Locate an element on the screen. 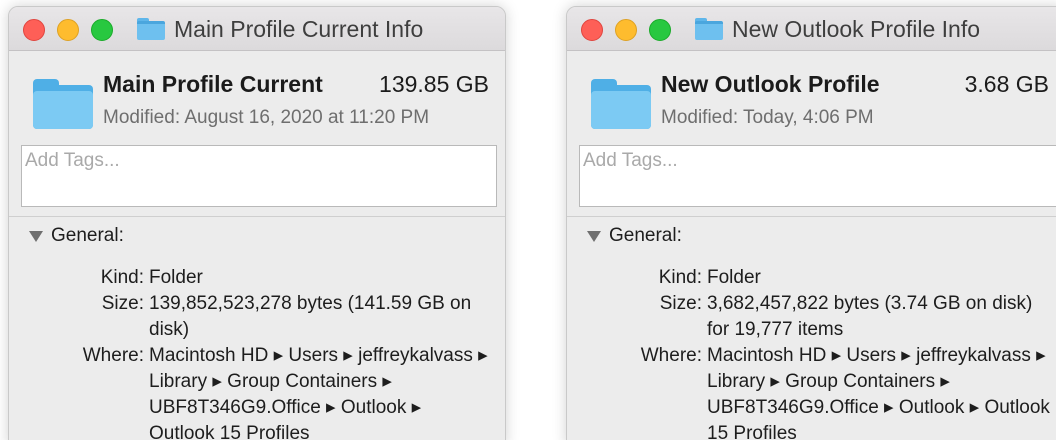 The width and height of the screenshot is (1056, 440). window-title-group: New Outlook Profile Info is located at coordinates (837, 29).